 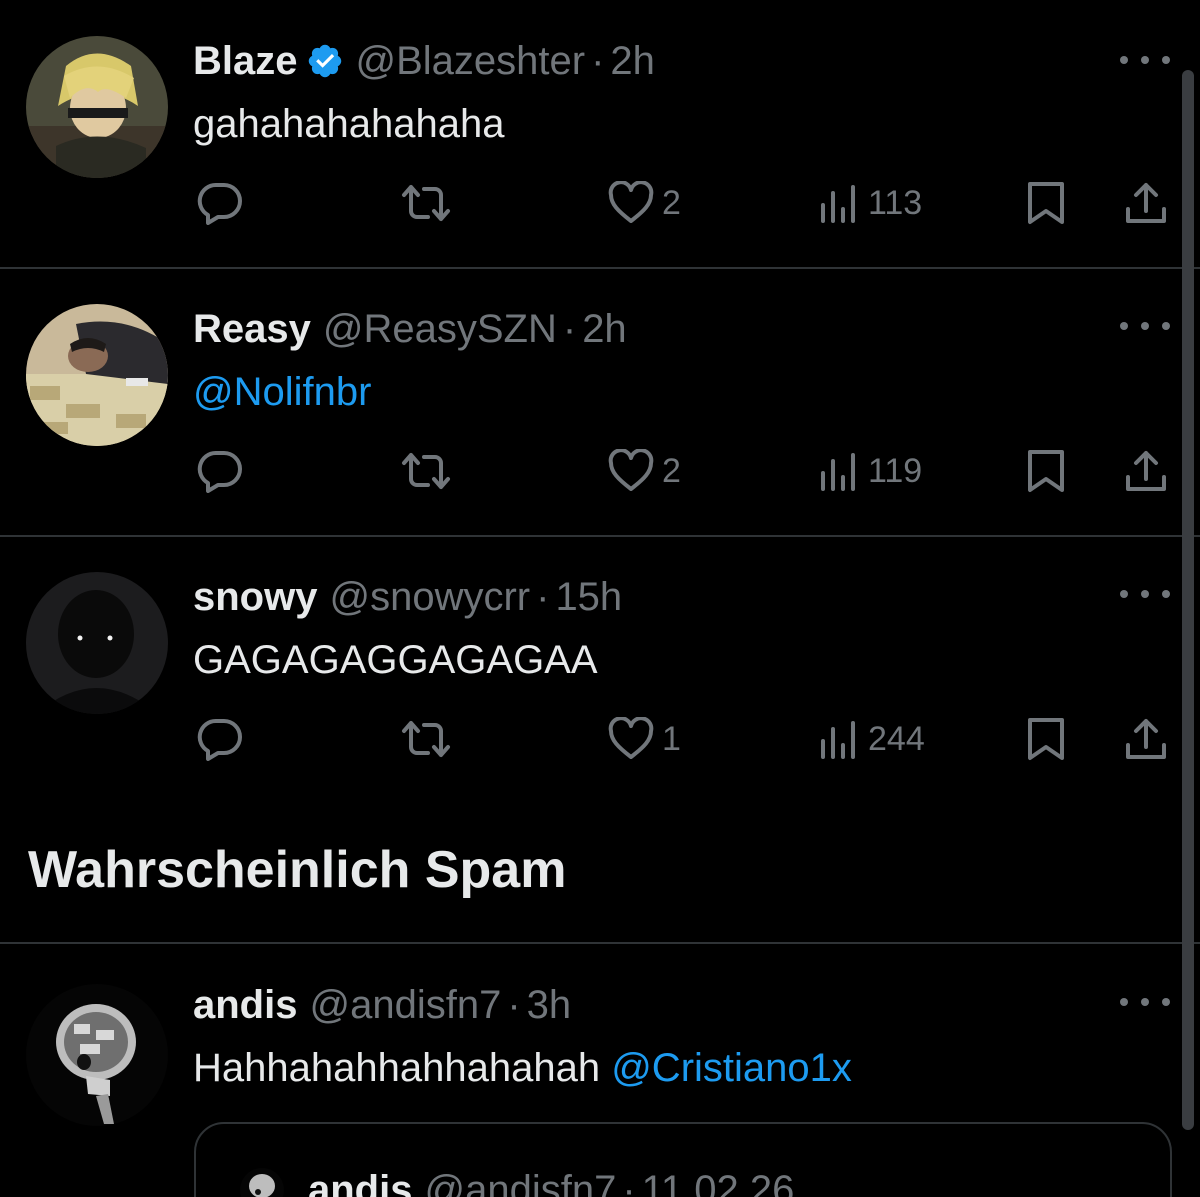 What do you see at coordinates (588, 597) in the screenshot?
I see `timestamp: 15h` at bounding box center [588, 597].